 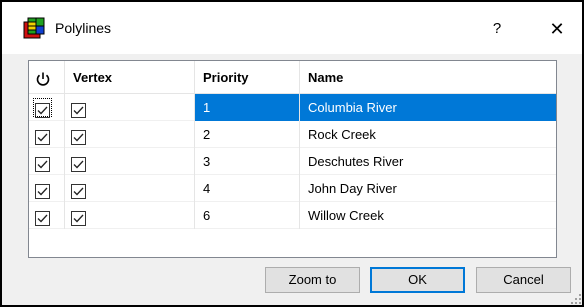 I want to click on table-row: 3 Deschutes River, so click(x=292, y=161).